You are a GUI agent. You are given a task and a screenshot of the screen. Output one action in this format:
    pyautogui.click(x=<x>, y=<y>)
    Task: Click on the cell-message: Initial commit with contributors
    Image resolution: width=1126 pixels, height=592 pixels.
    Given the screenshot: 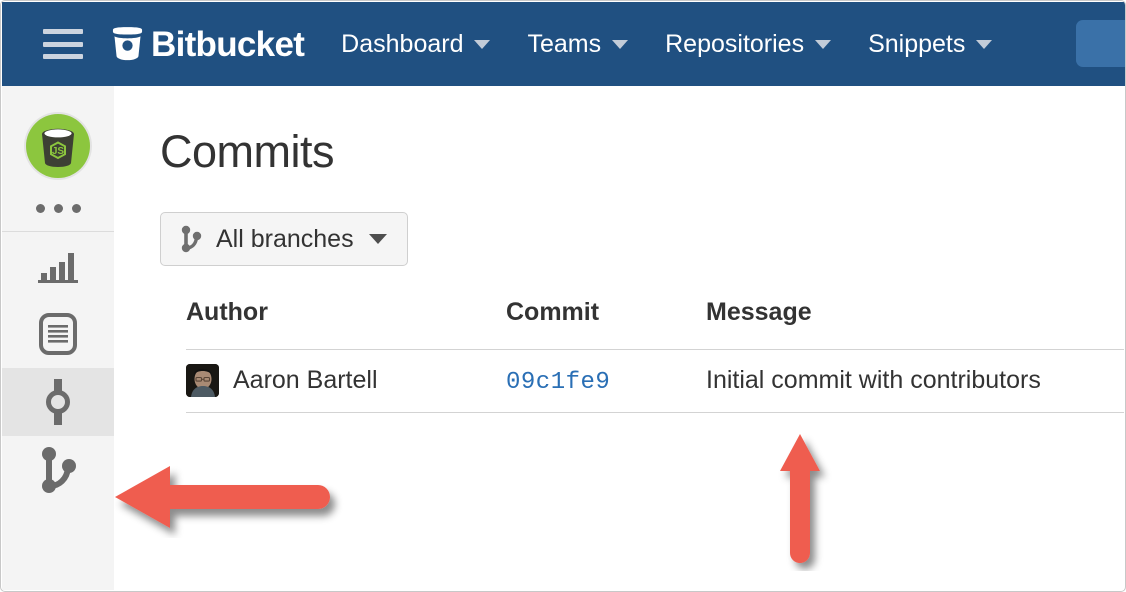 What is the action you would take?
    pyautogui.click(x=915, y=381)
    